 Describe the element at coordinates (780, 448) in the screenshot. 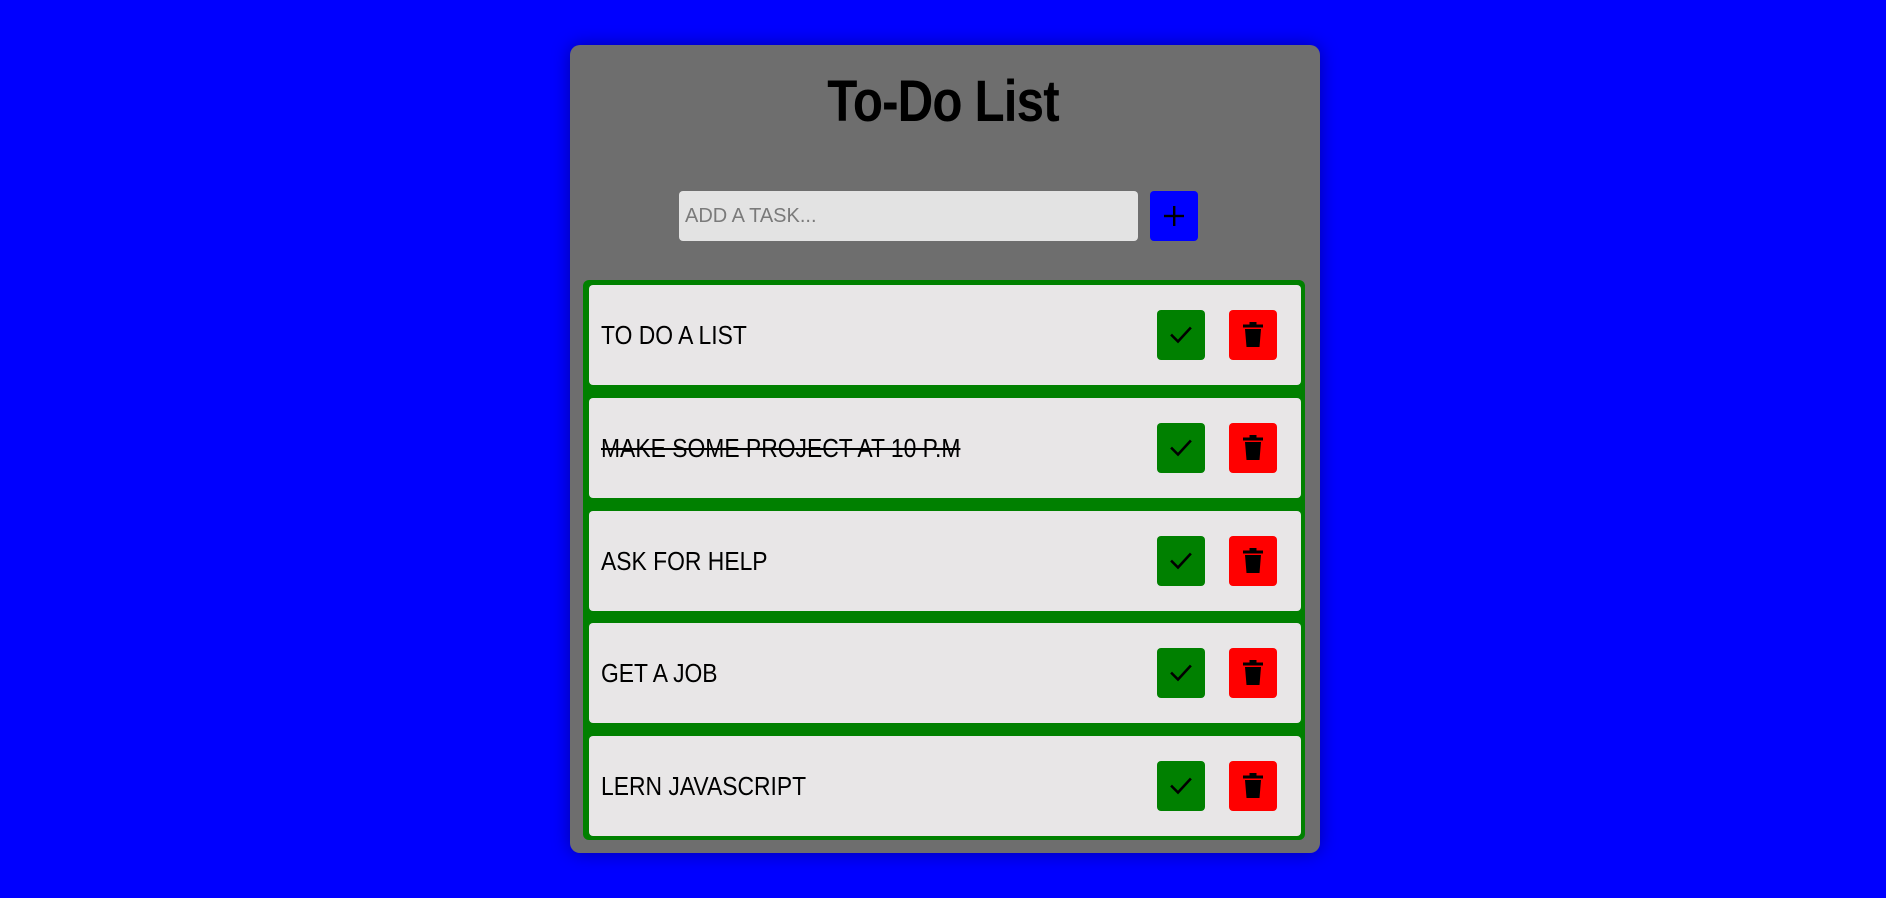

I see `task-text: MAKE SOME PROJECT AT 10 P.M` at that location.